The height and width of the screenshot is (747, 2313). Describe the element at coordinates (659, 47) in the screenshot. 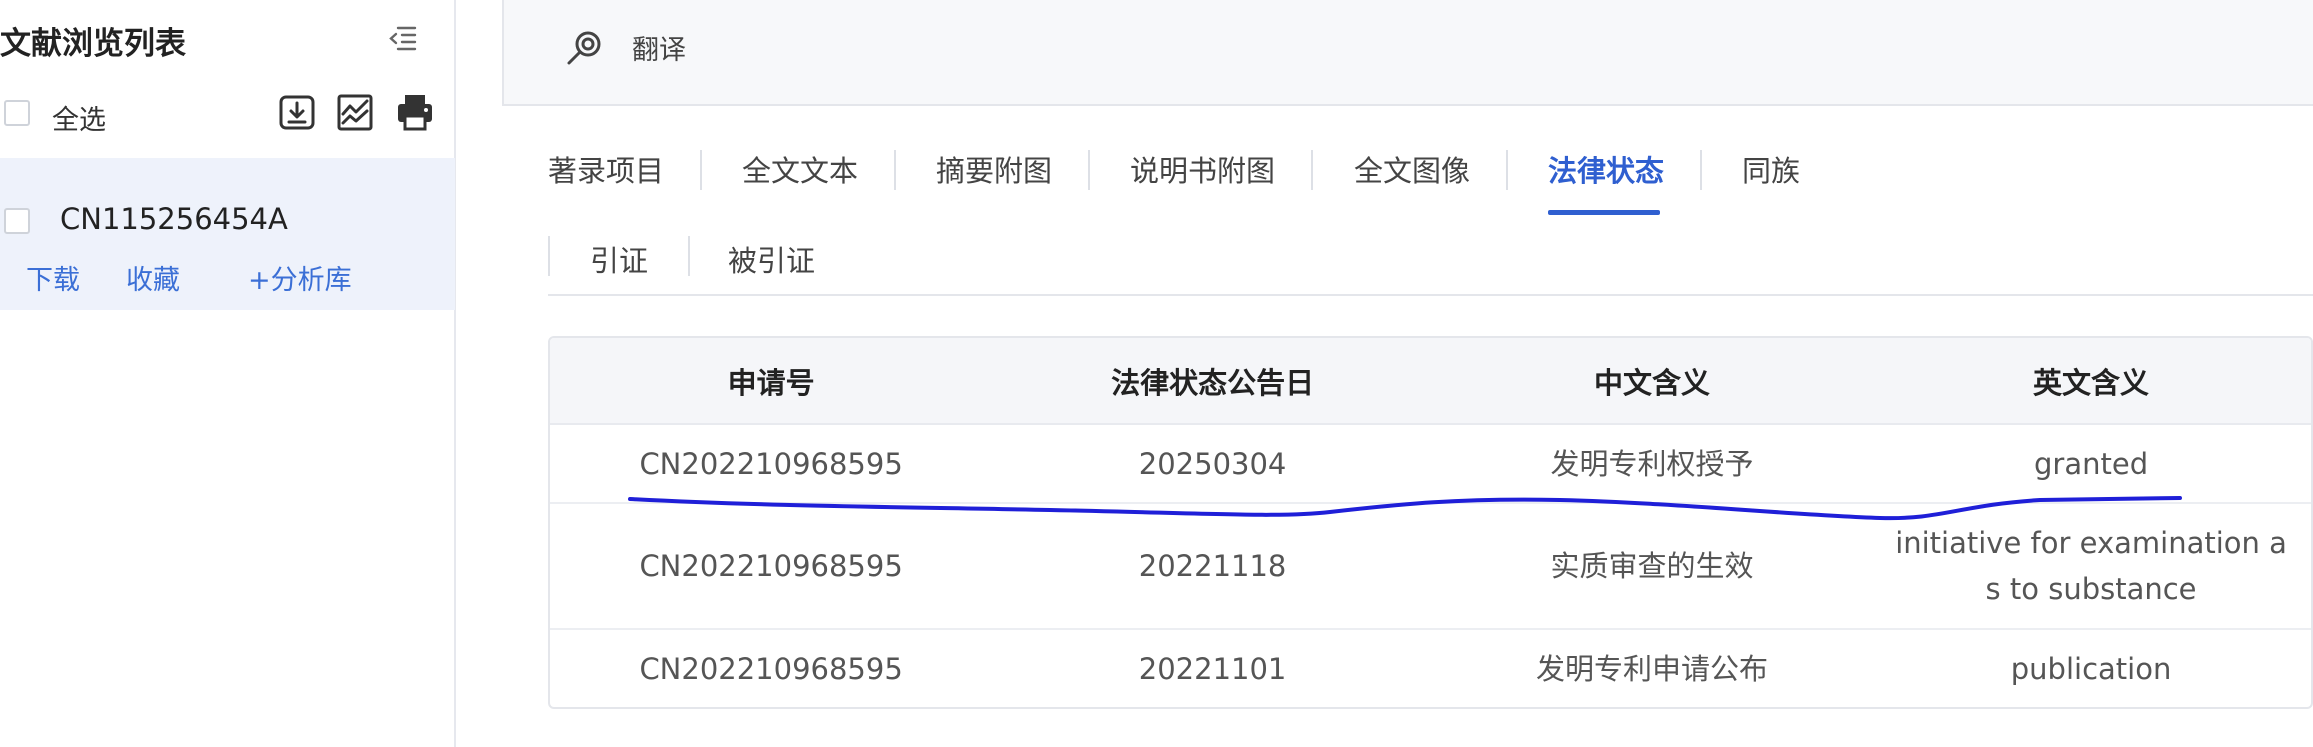

I see `translate-button: 翻译` at that location.